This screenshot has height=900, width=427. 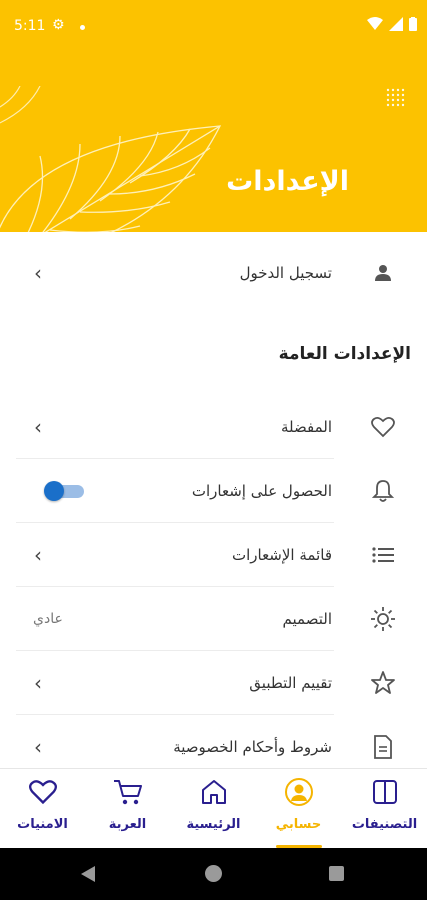 I want to click on system-nav-bar, so click(x=213, y=874).